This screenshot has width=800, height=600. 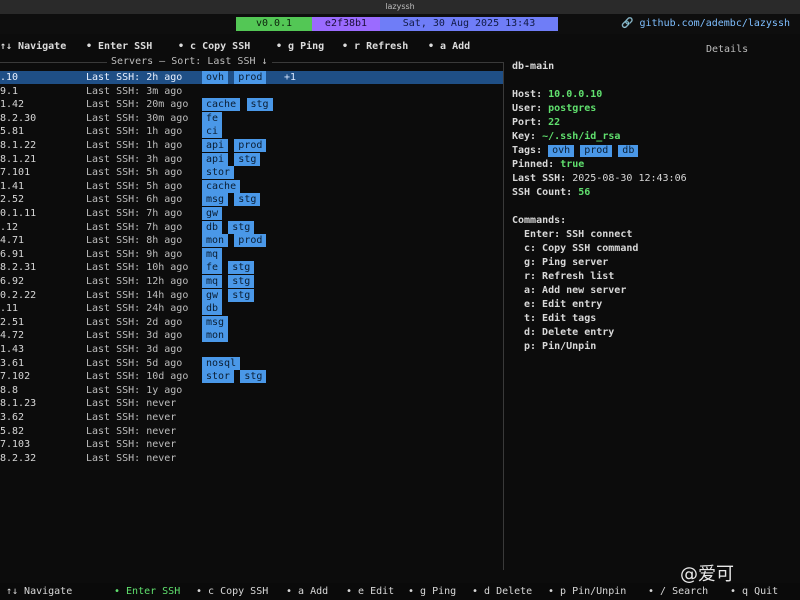 What do you see at coordinates (572, 164) in the screenshot?
I see `pinned-value: true` at bounding box center [572, 164].